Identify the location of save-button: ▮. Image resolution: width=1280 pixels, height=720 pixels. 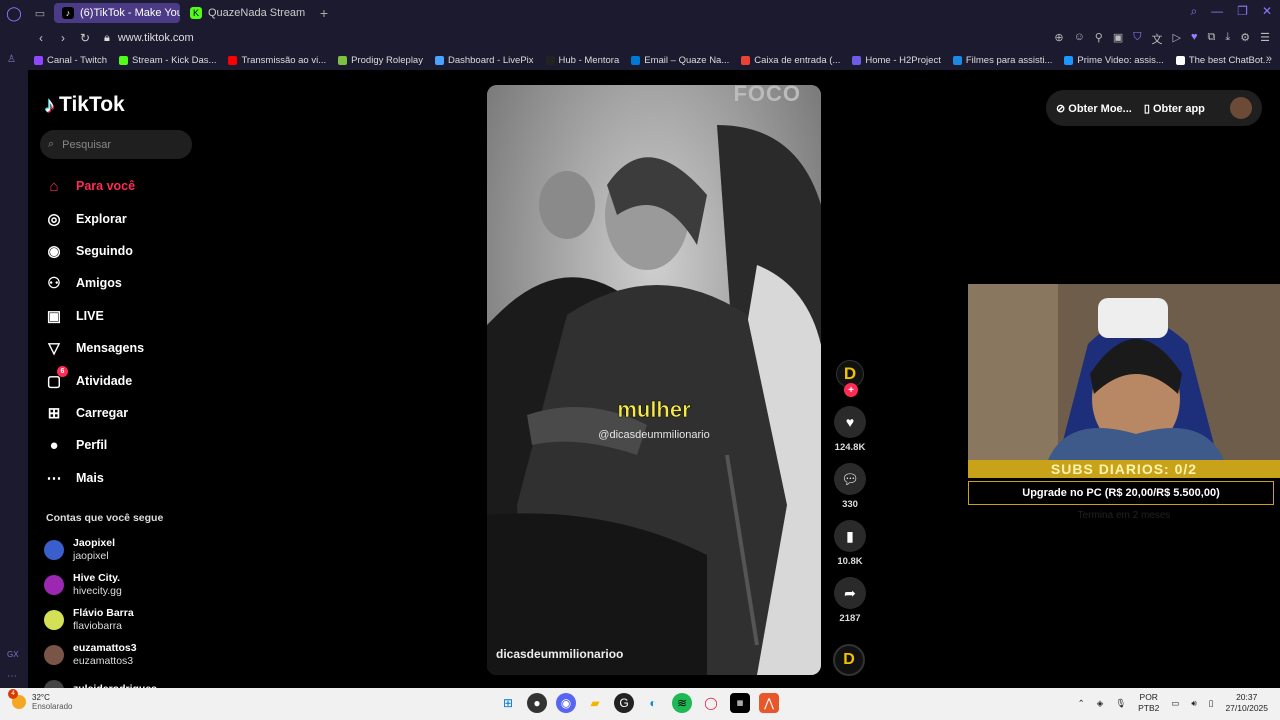
(850, 536).